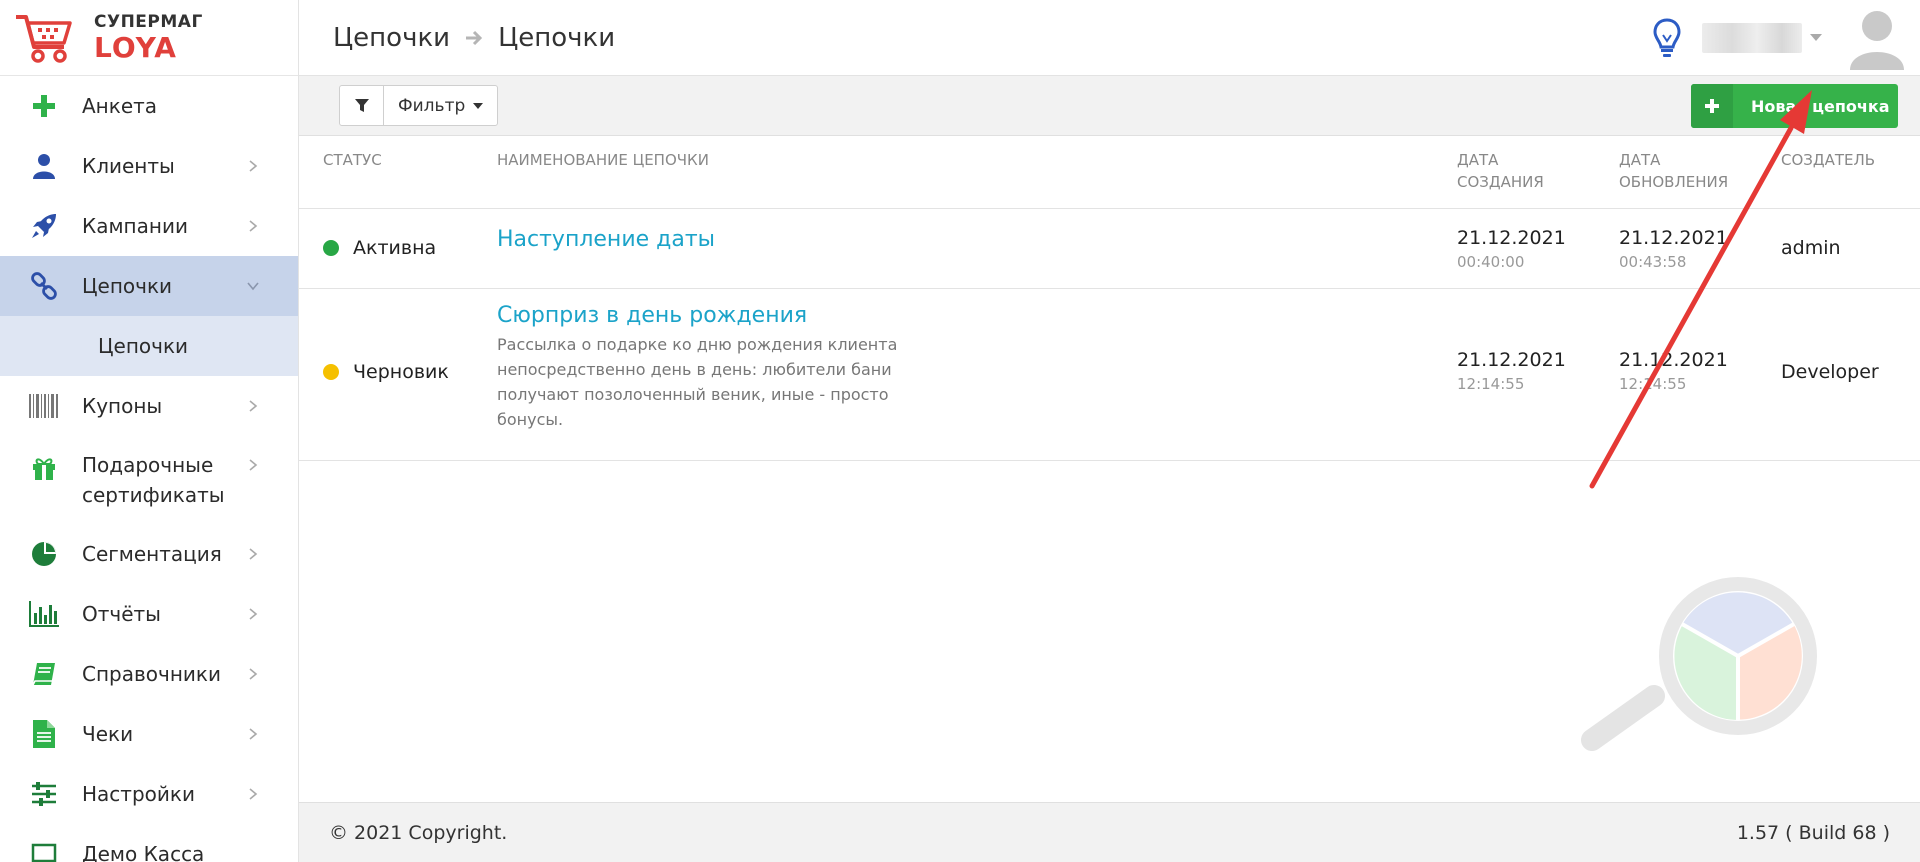 The image size is (1920, 862). I want to click on updated-cell: 21.12.2021 12:14:55, so click(1673, 371).